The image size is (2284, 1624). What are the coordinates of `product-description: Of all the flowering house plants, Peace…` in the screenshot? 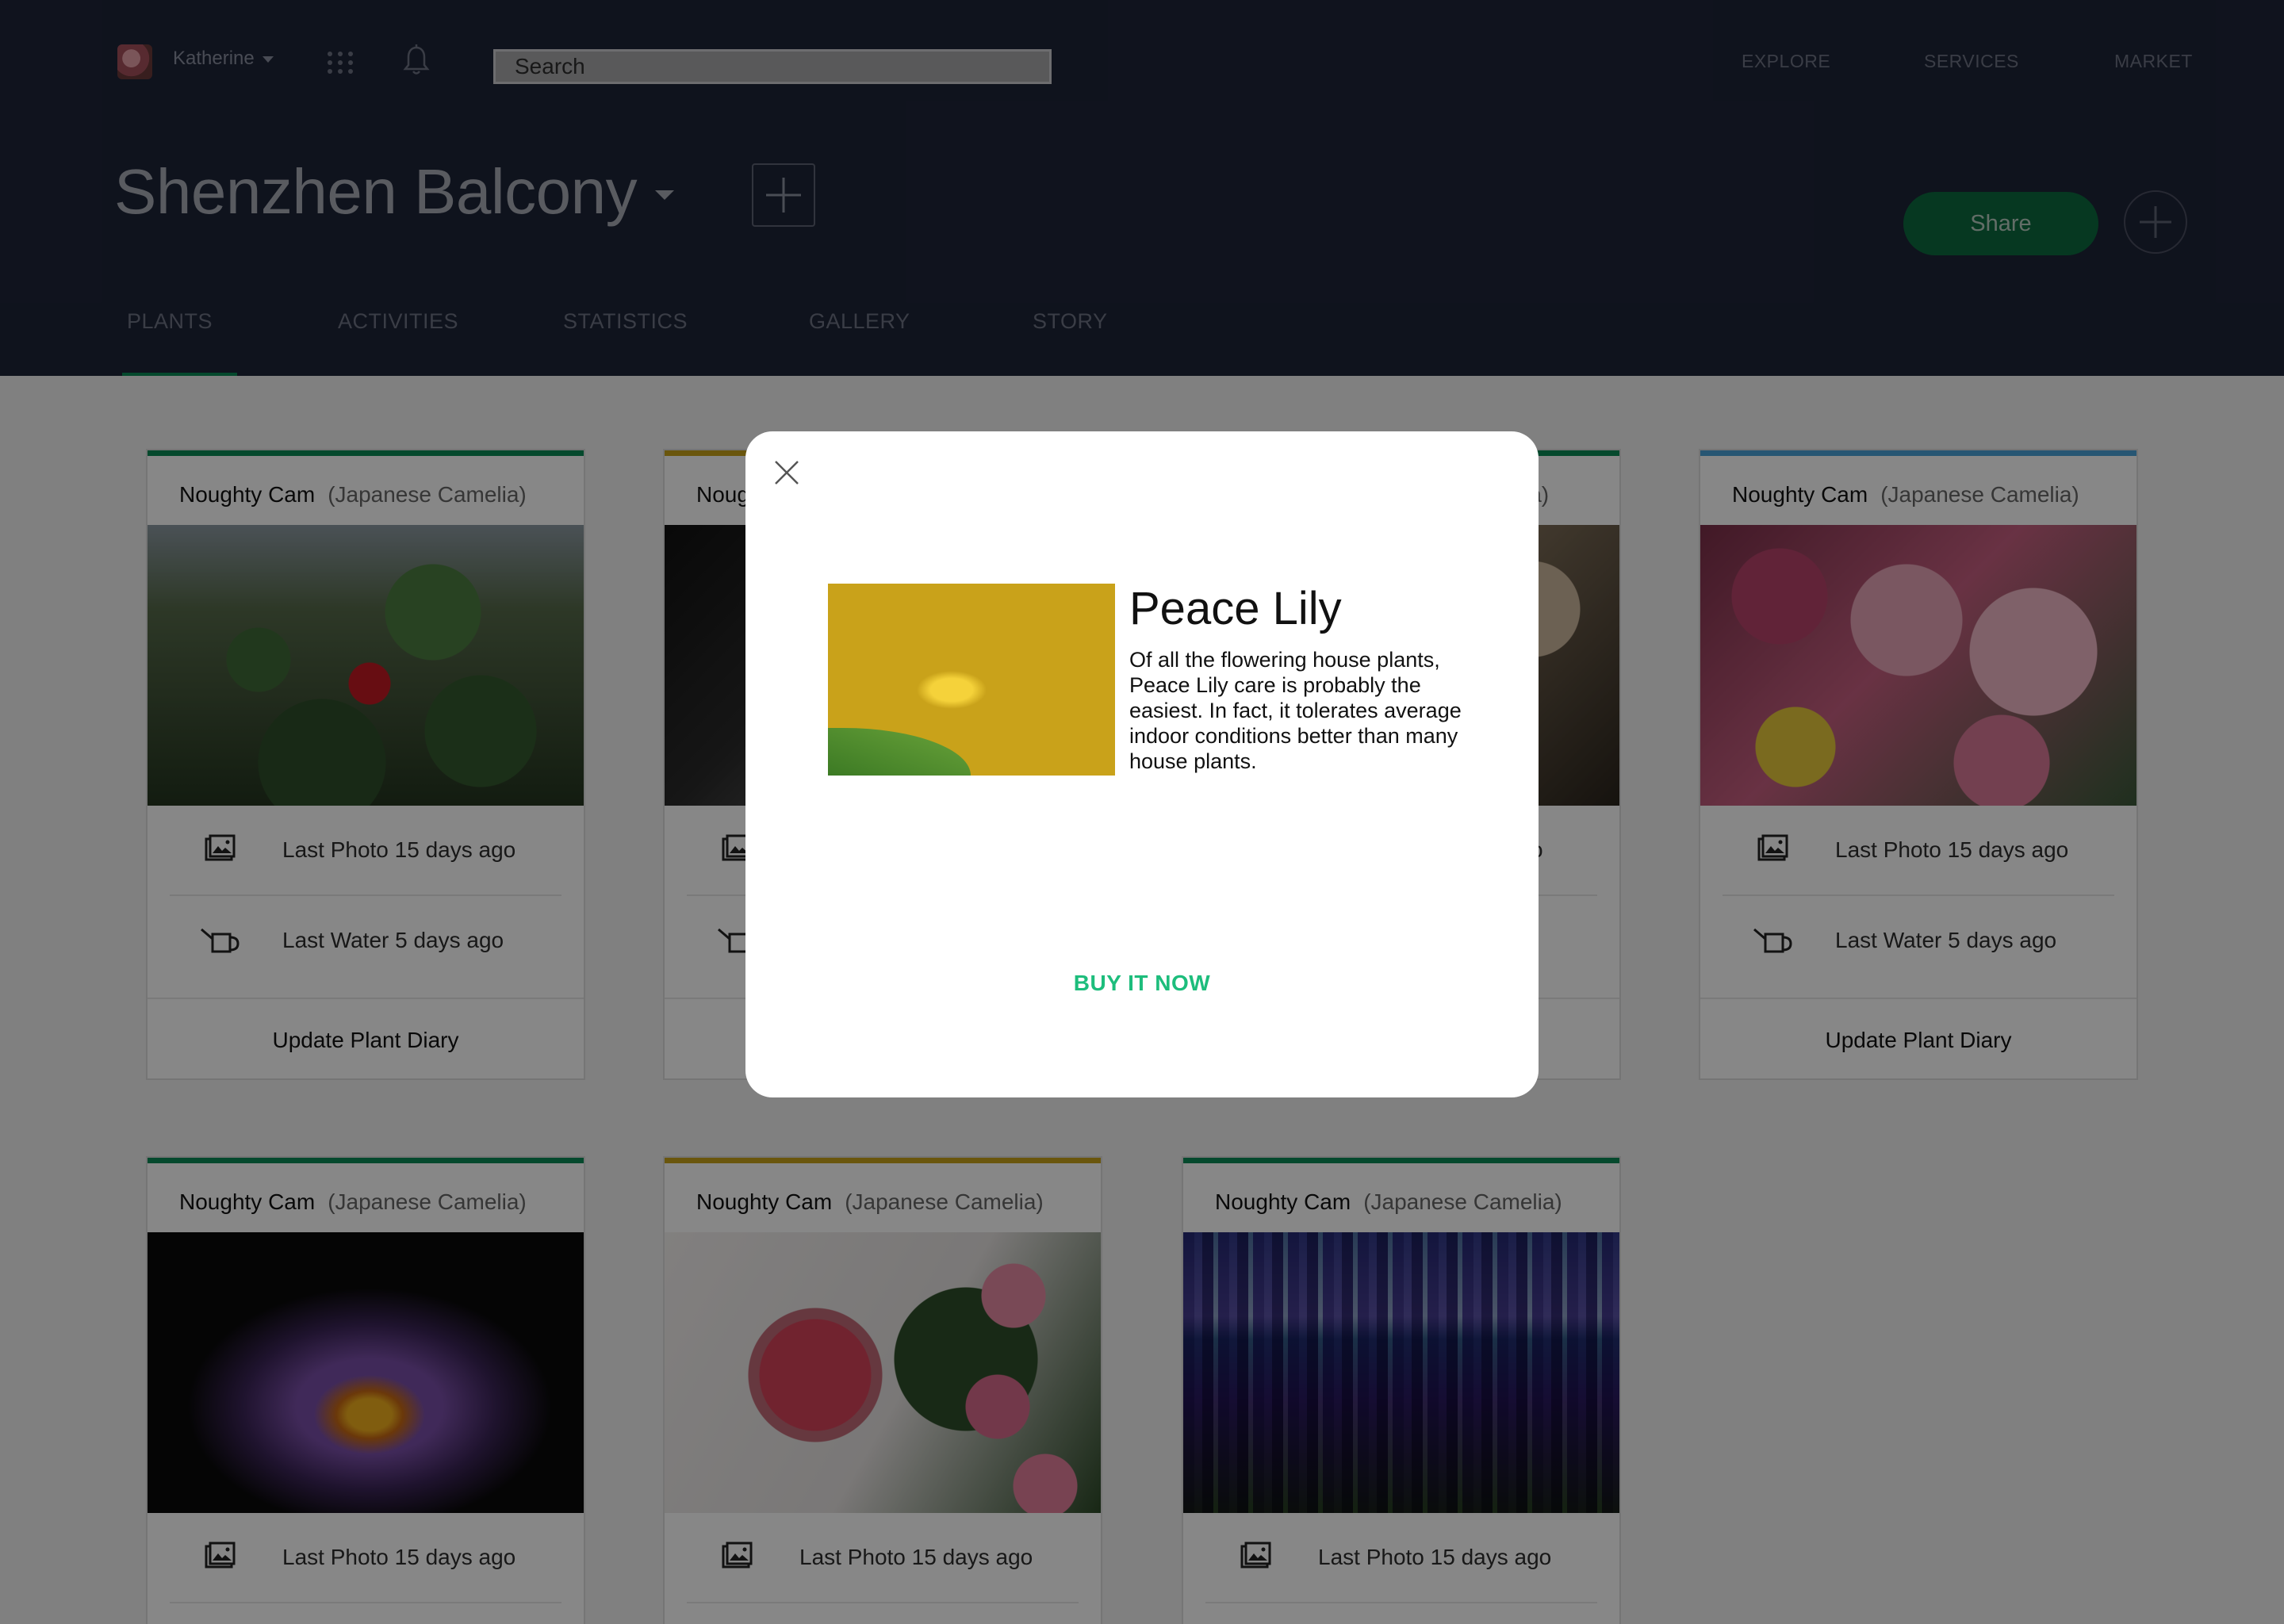 It's located at (1295, 710).